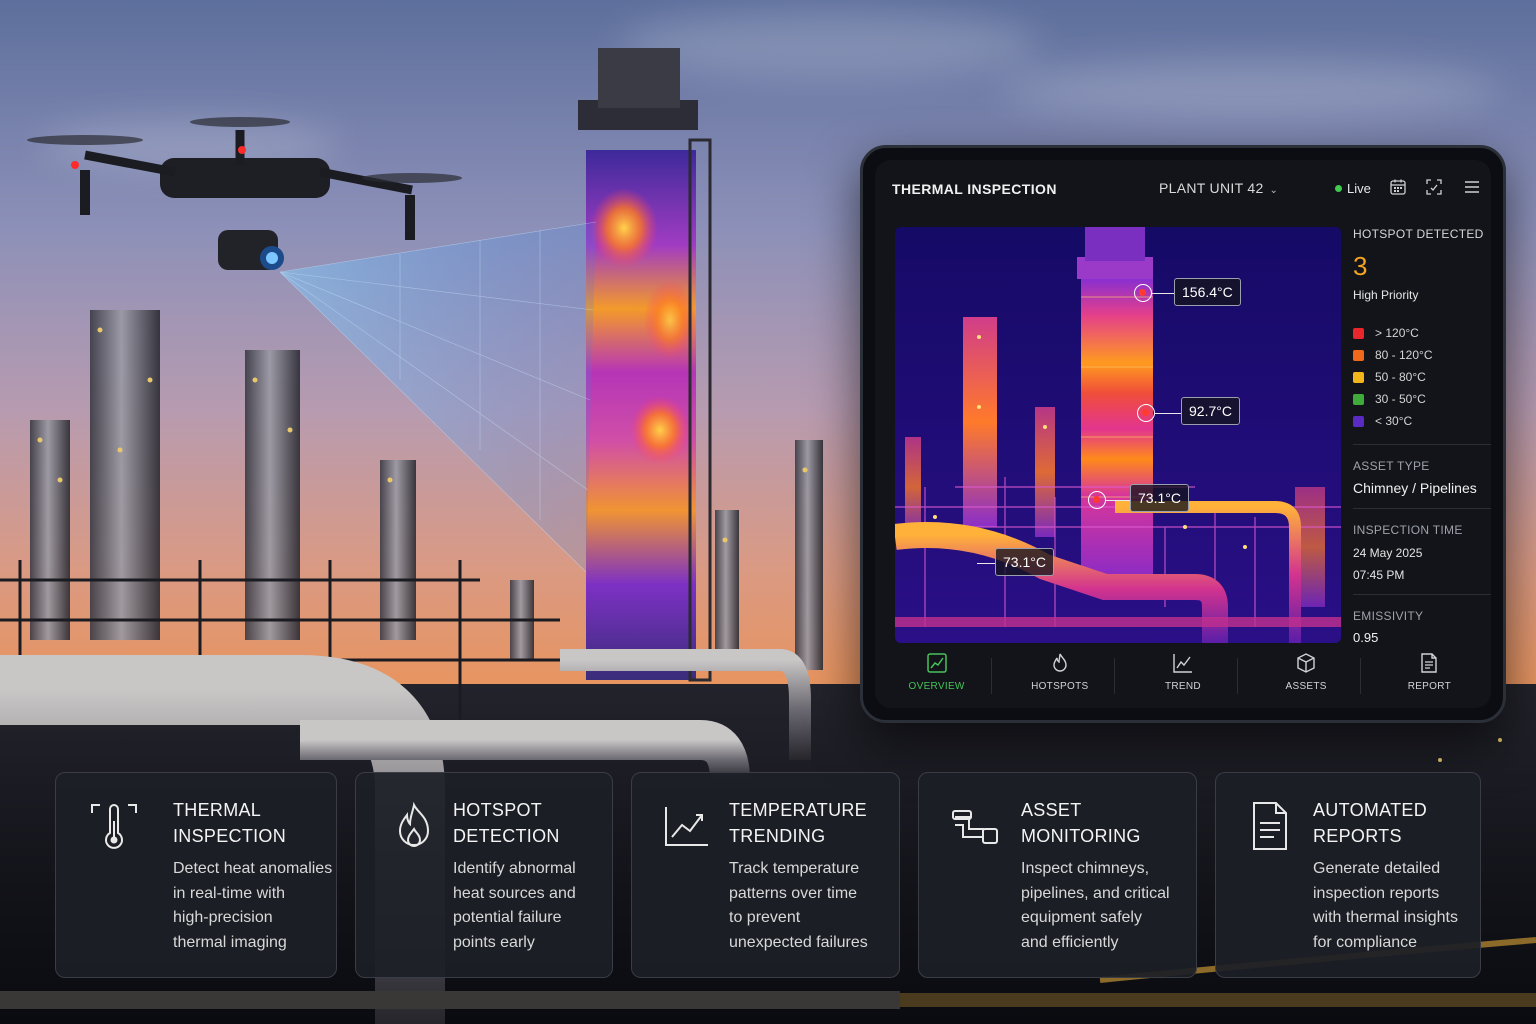 Image resolution: width=1536 pixels, height=1024 pixels. I want to click on hotspot-count: 3, so click(1360, 266).